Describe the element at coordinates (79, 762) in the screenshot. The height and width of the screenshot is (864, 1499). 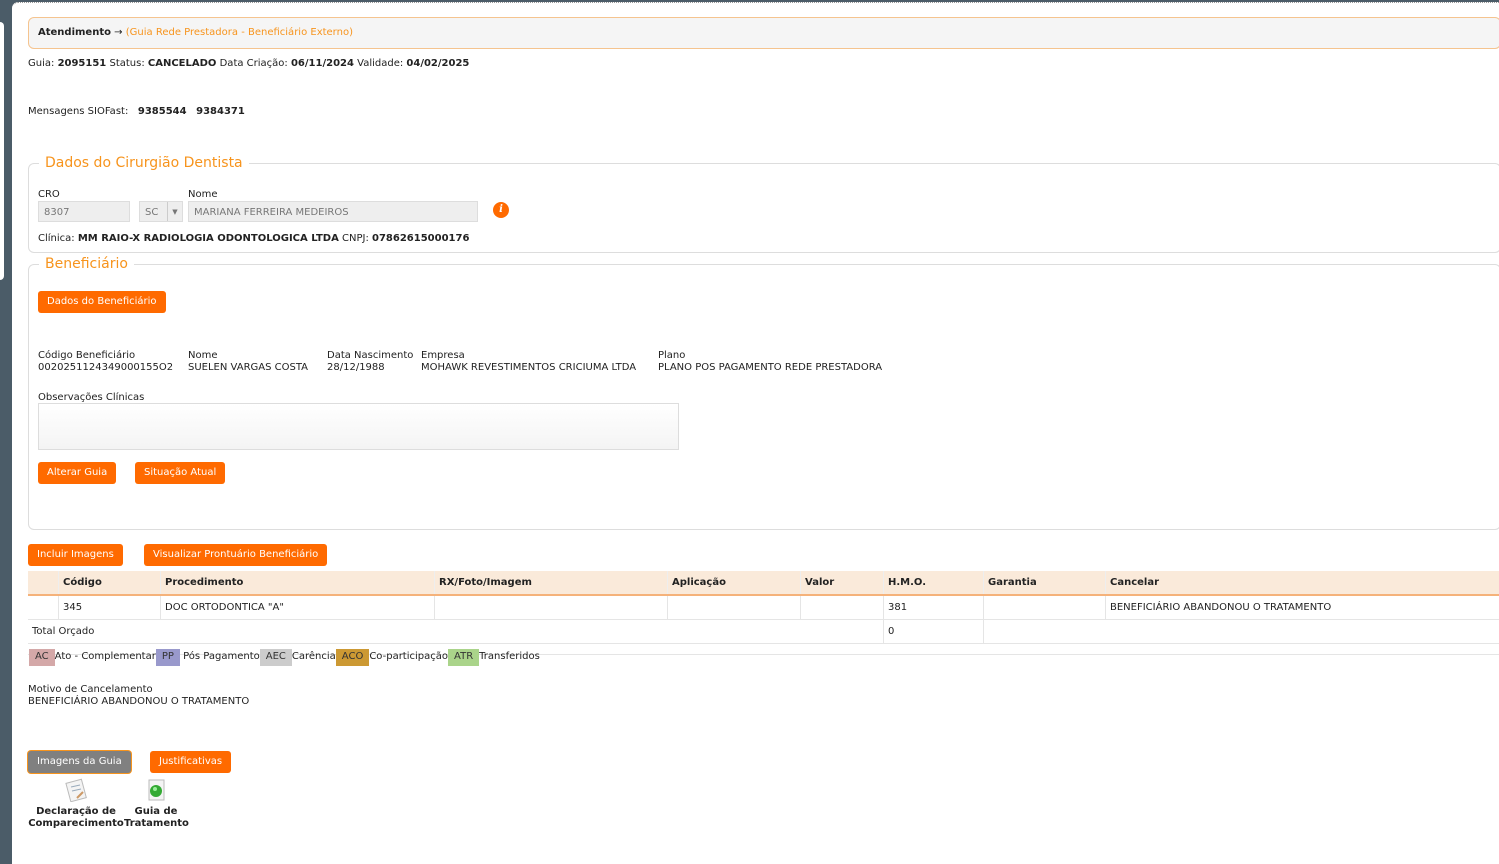
I see `imagens-guia-button: Imagens da Guia` at that location.